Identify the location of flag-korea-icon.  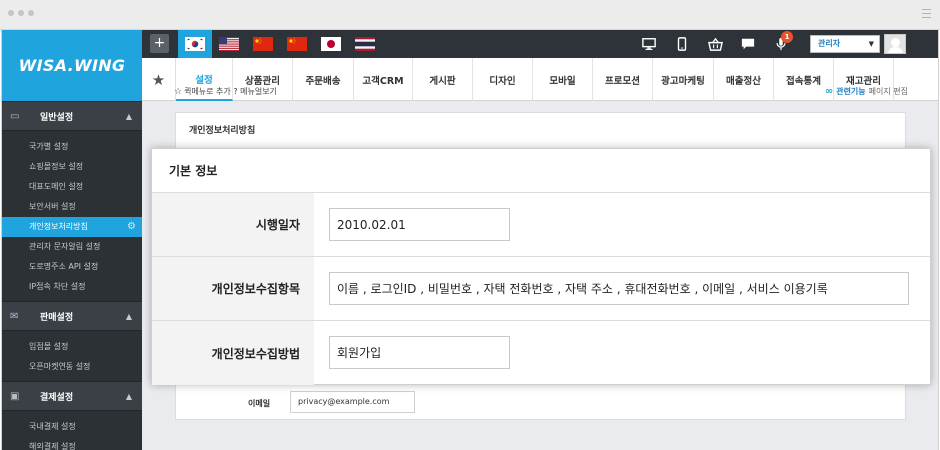
(195, 44).